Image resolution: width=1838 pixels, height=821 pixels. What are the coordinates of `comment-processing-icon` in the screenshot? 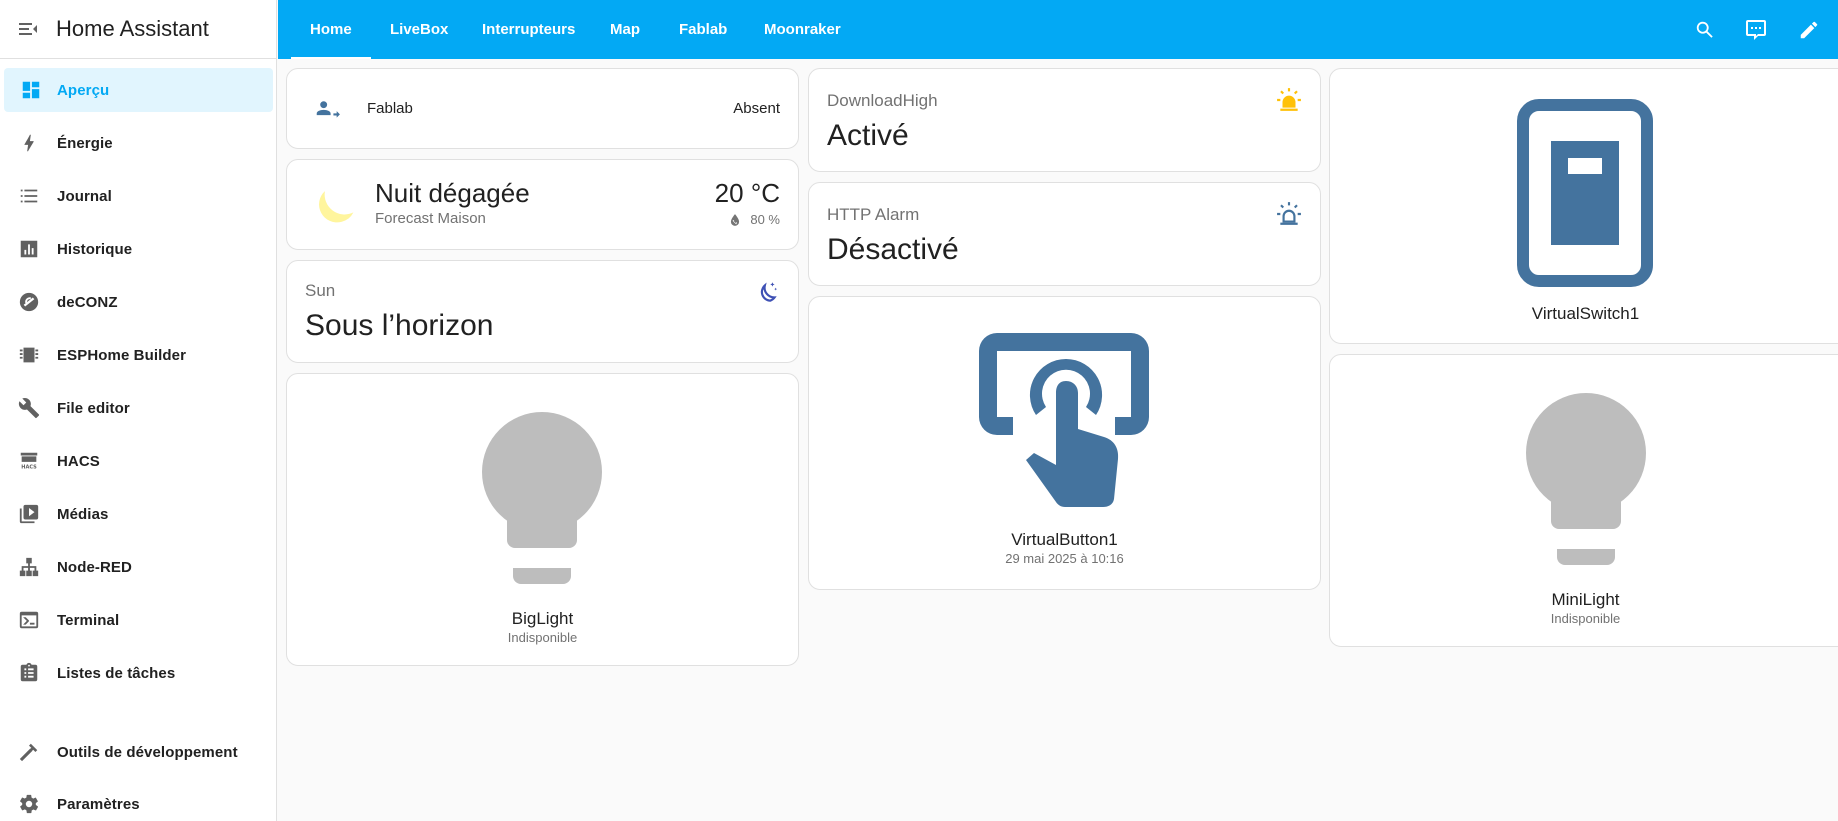 It's located at (1756, 30).